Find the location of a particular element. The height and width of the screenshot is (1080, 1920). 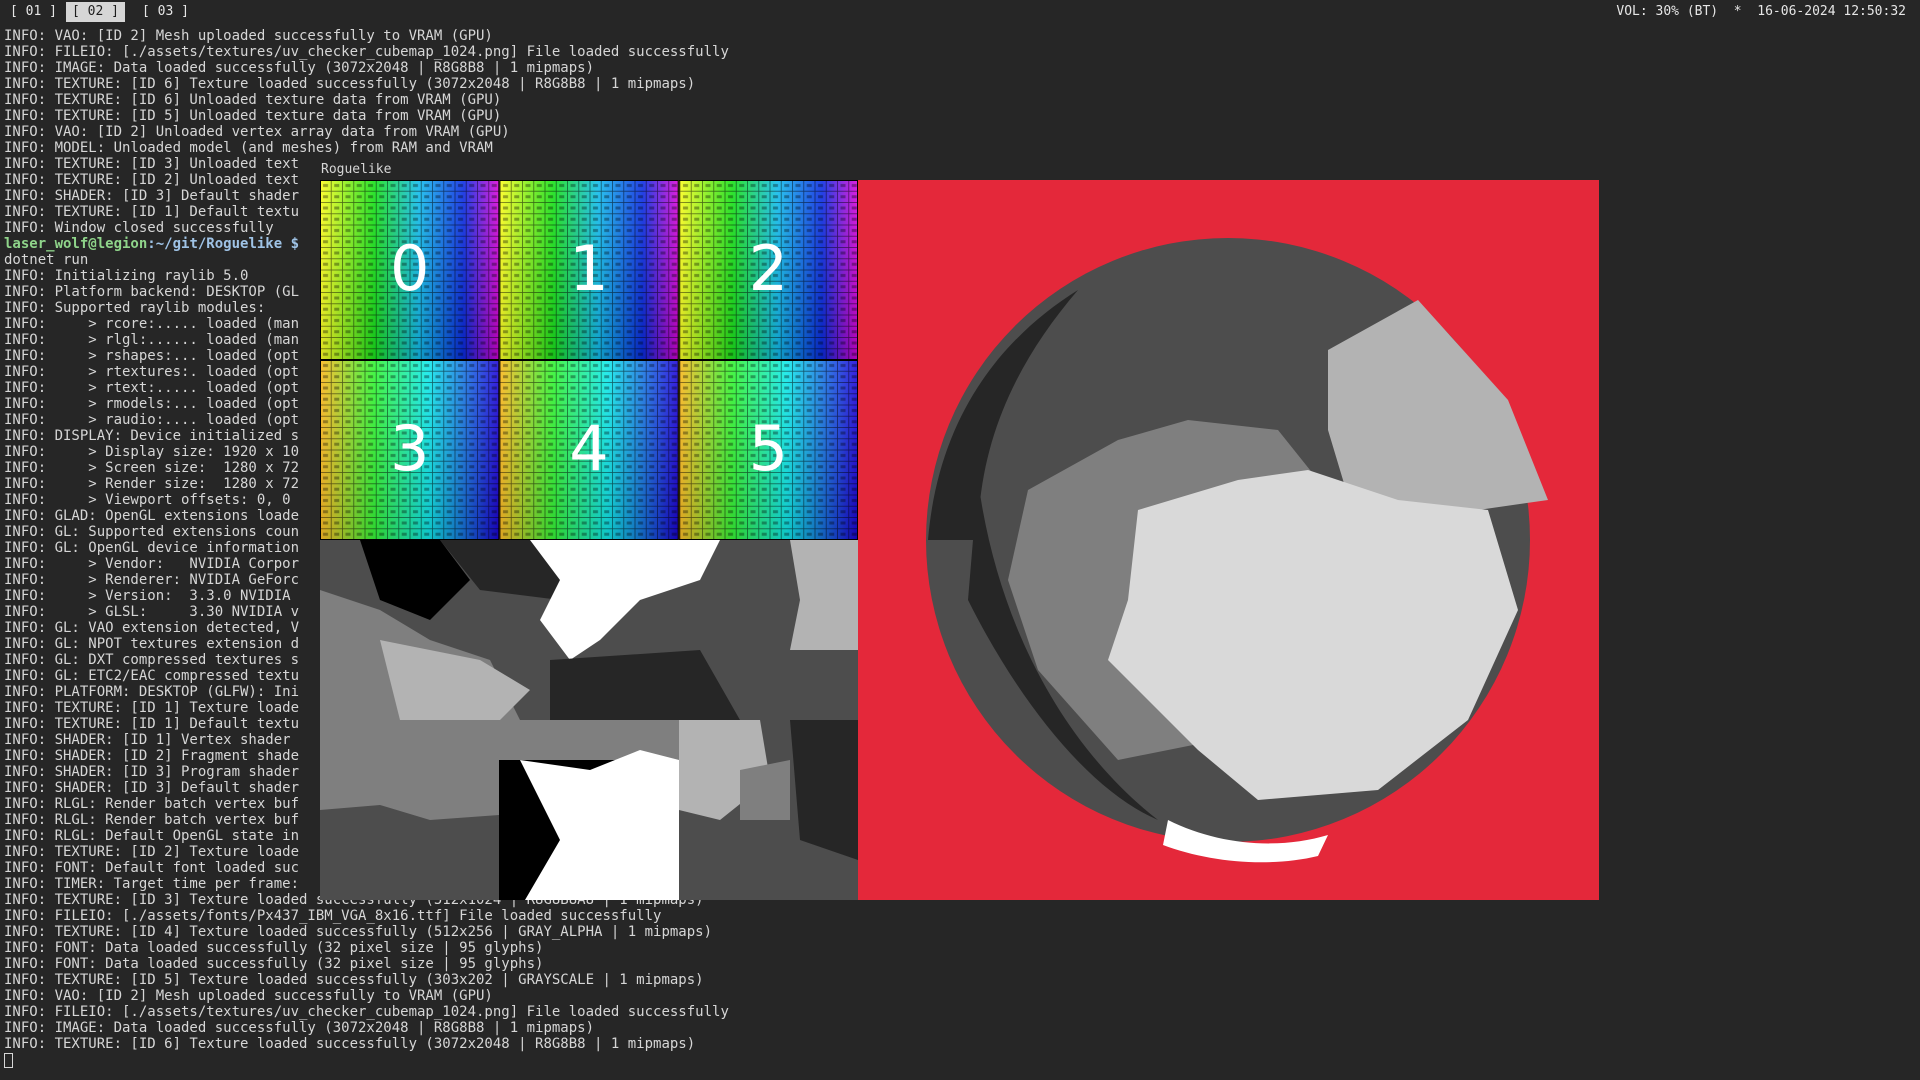

status-right: VOL: 30% (BT) * 16-06-2024 12:50:32 is located at coordinates (1761, 12).